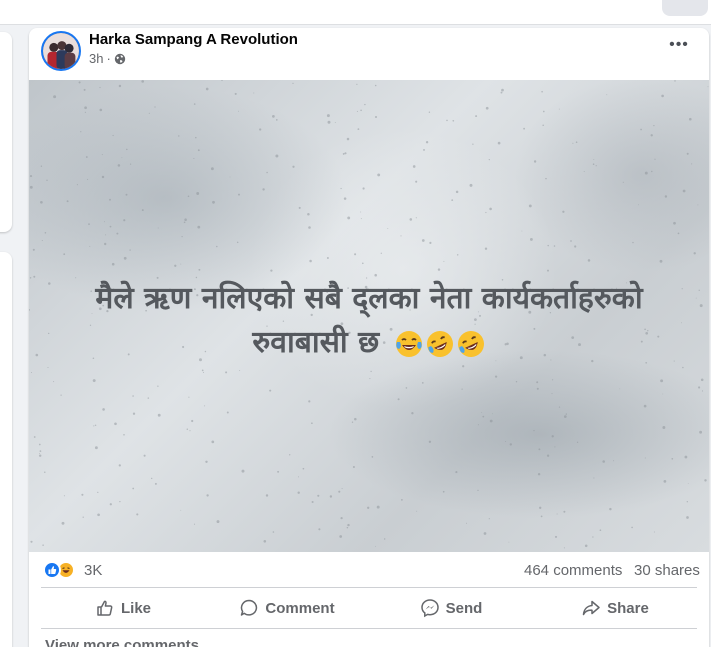 The width and height of the screenshot is (711, 647). I want to click on image-caption-line-2: रुवाबासी छ, so click(369, 343).